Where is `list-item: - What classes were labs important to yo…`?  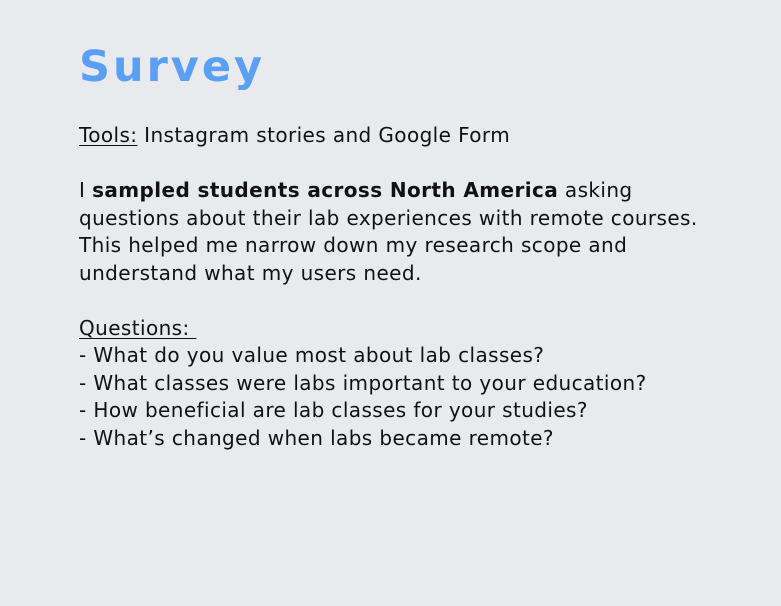 list-item: - What classes were labs important to yo… is located at coordinates (363, 382).